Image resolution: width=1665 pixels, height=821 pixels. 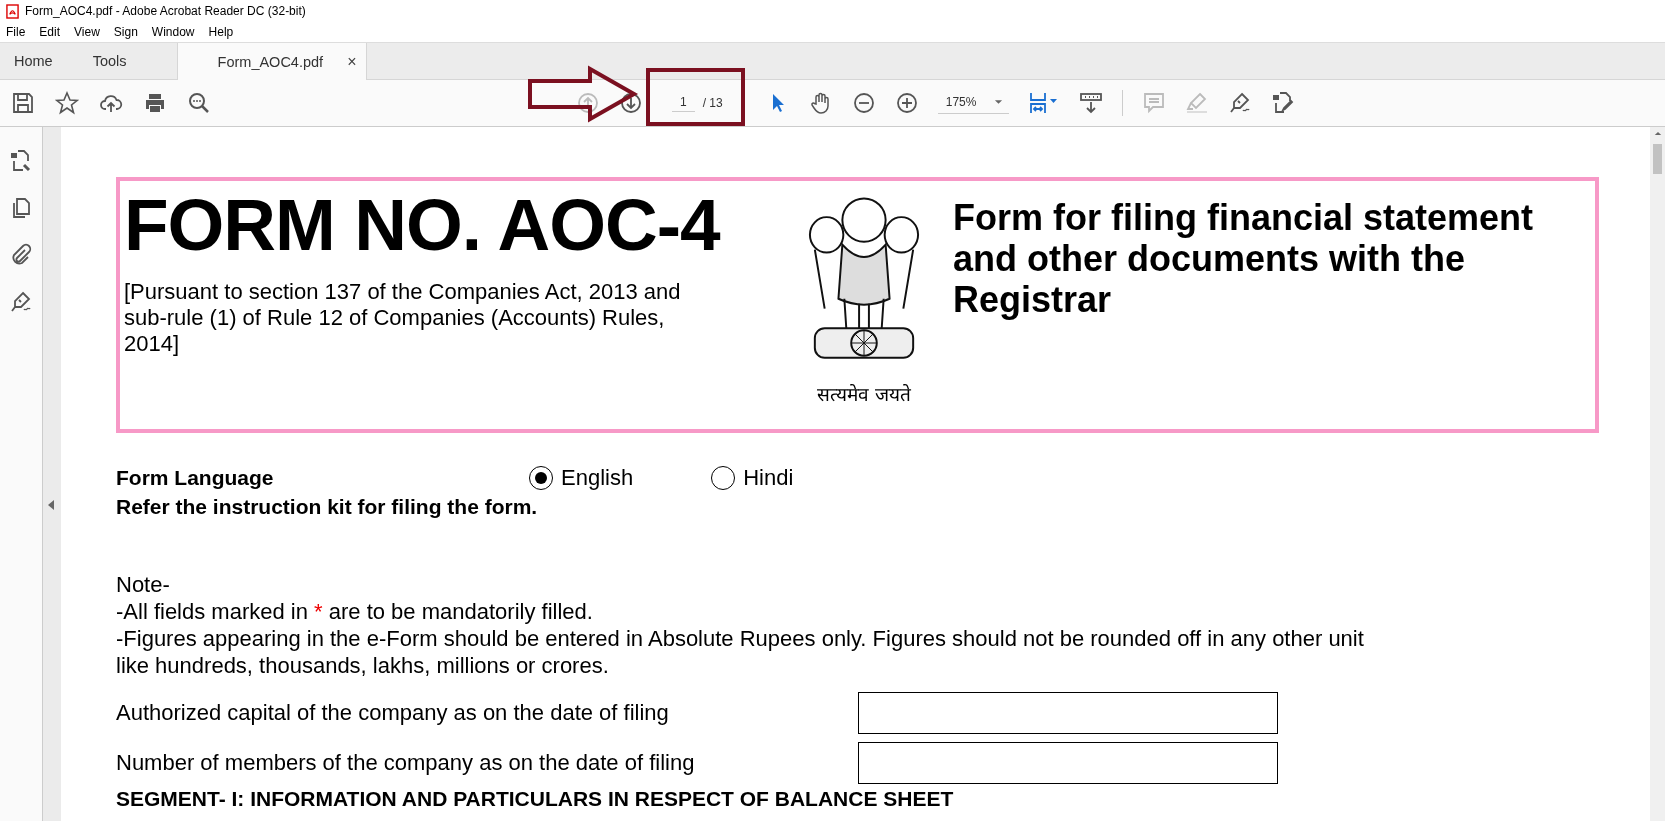 What do you see at coordinates (16, 32) in the screenshot?
I see `menu-item: File` at bounding box center [16, 32].